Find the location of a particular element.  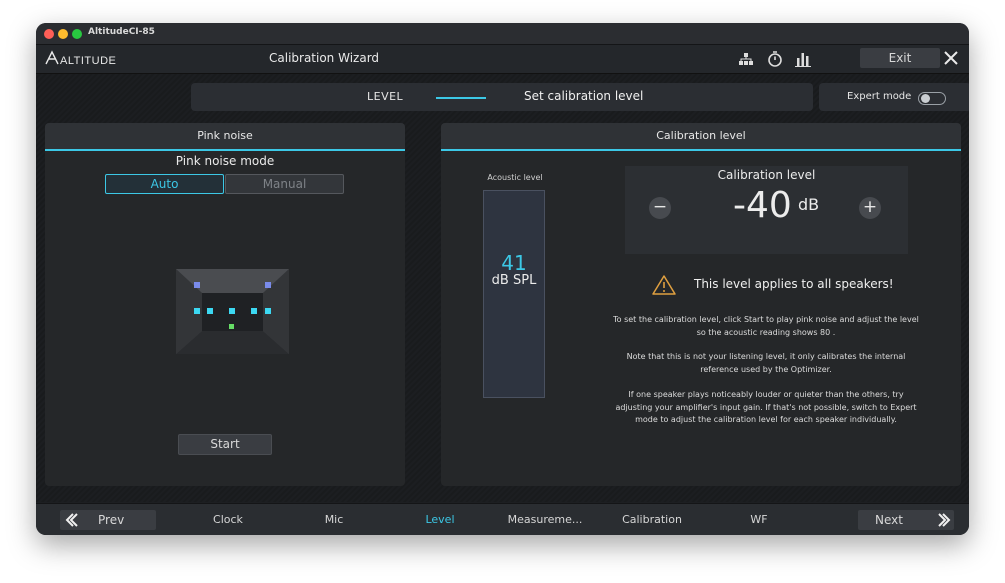

acoustic-level-unit: dB SPL is located at coordinates (514, 280).